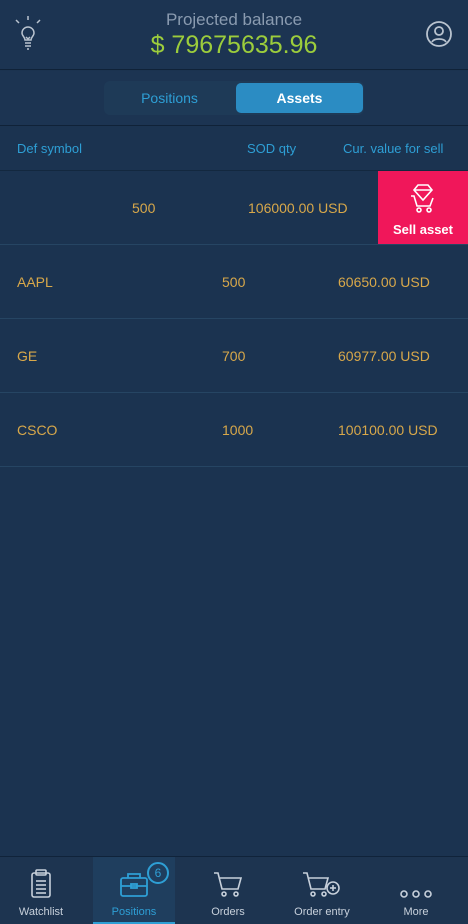  What do you see at coordinates (37, 430) in the screenshot?
I see `row-symbol: CSCO` at bounding box center [37, 430].